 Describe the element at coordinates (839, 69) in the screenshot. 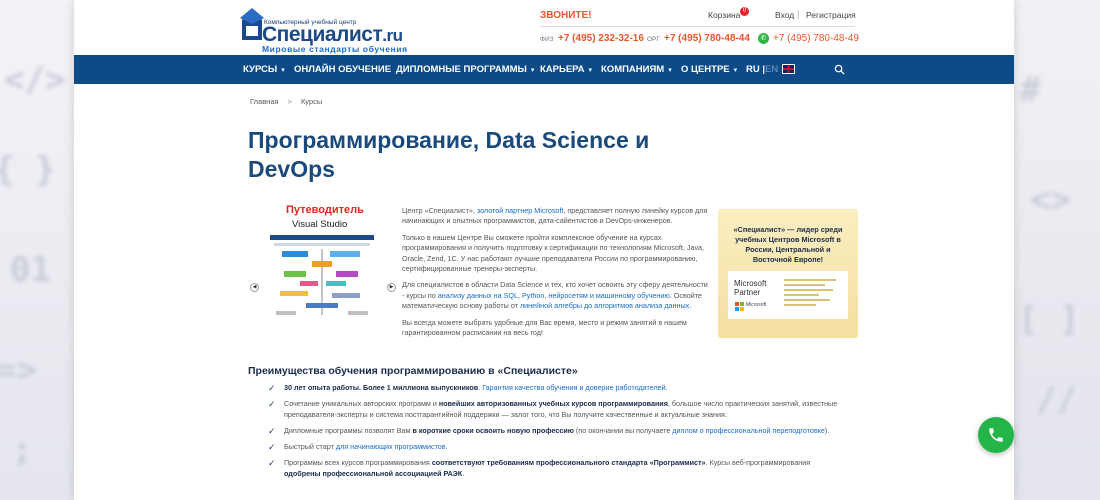

I see `search-icon` at that location.